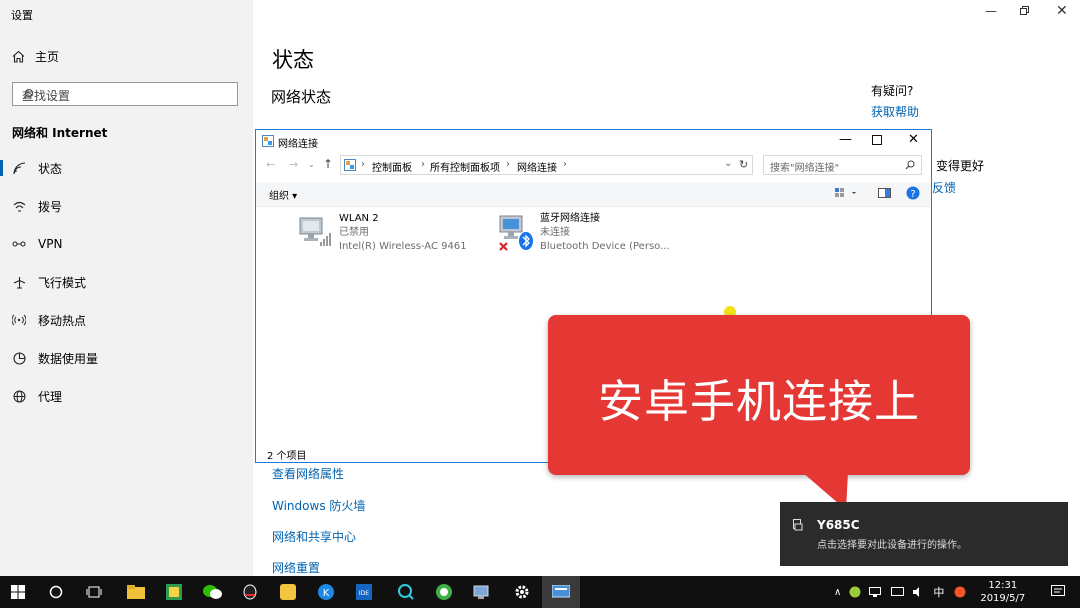 This screenshot has height=608, width=1080. Describe the element at coordinates (960, 166) in the screenshot. I see `improve-text: 变得更好` at that location.